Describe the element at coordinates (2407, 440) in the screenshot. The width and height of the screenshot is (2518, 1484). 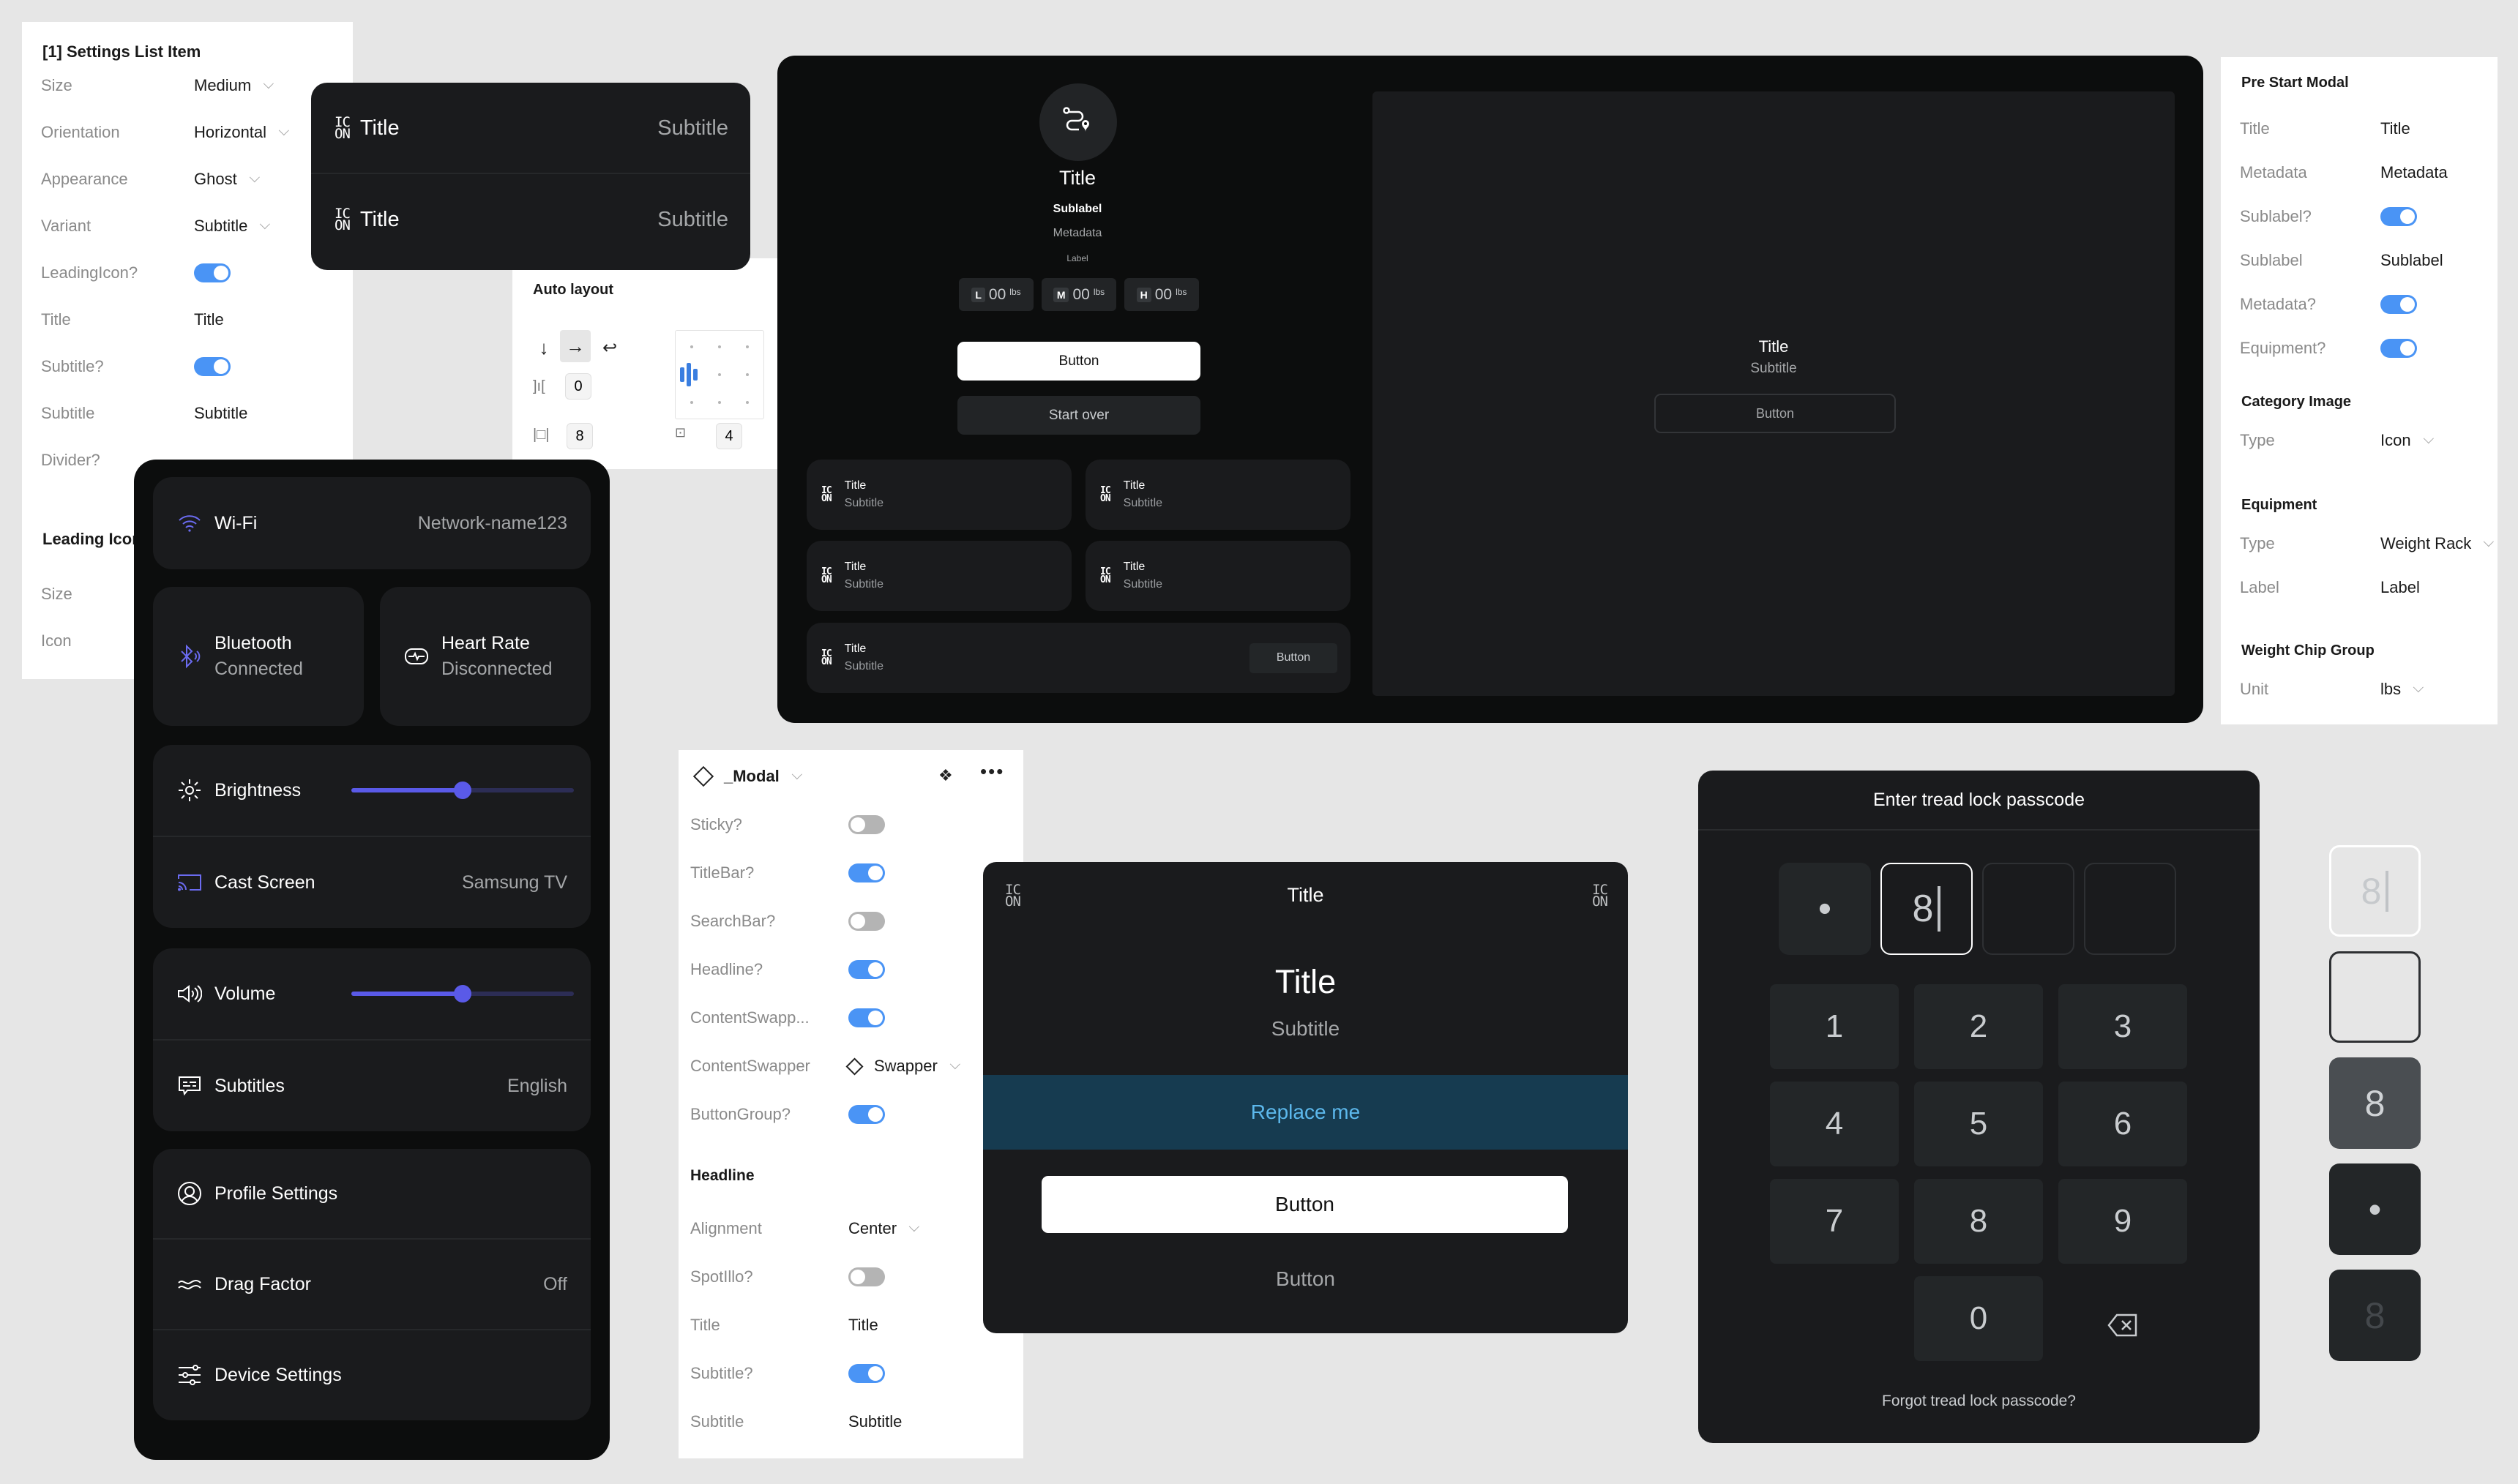
I see `prop-dropdown: Icon` at that location.